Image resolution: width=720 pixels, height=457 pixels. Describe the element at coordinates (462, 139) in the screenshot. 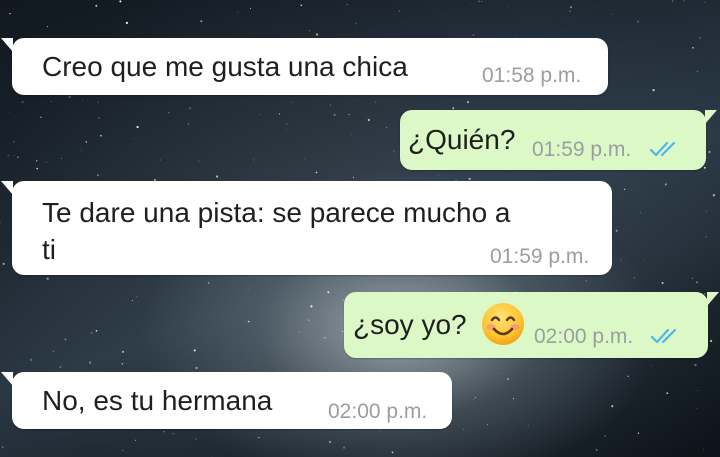

I see `message-text: ¿Quién?` at that location.